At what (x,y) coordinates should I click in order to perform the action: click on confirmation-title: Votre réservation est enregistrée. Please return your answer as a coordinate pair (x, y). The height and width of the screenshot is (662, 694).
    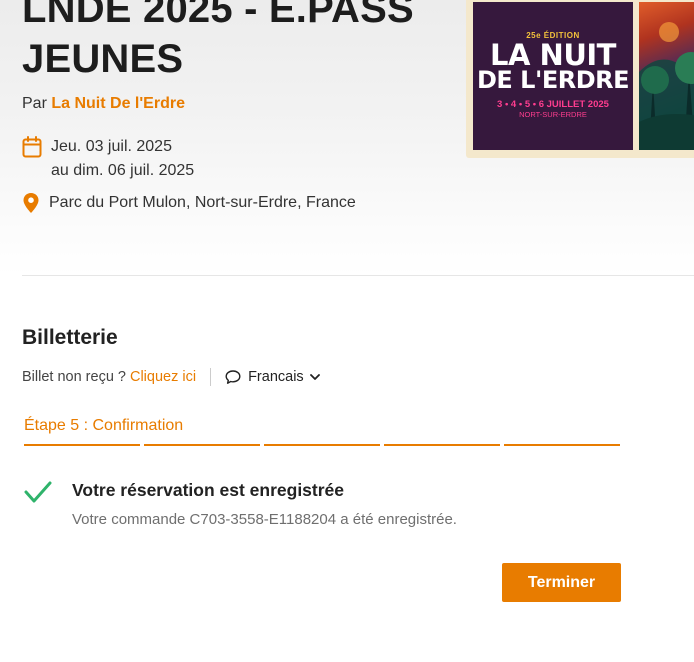
    Looking at the image, I should click on (208, 490).